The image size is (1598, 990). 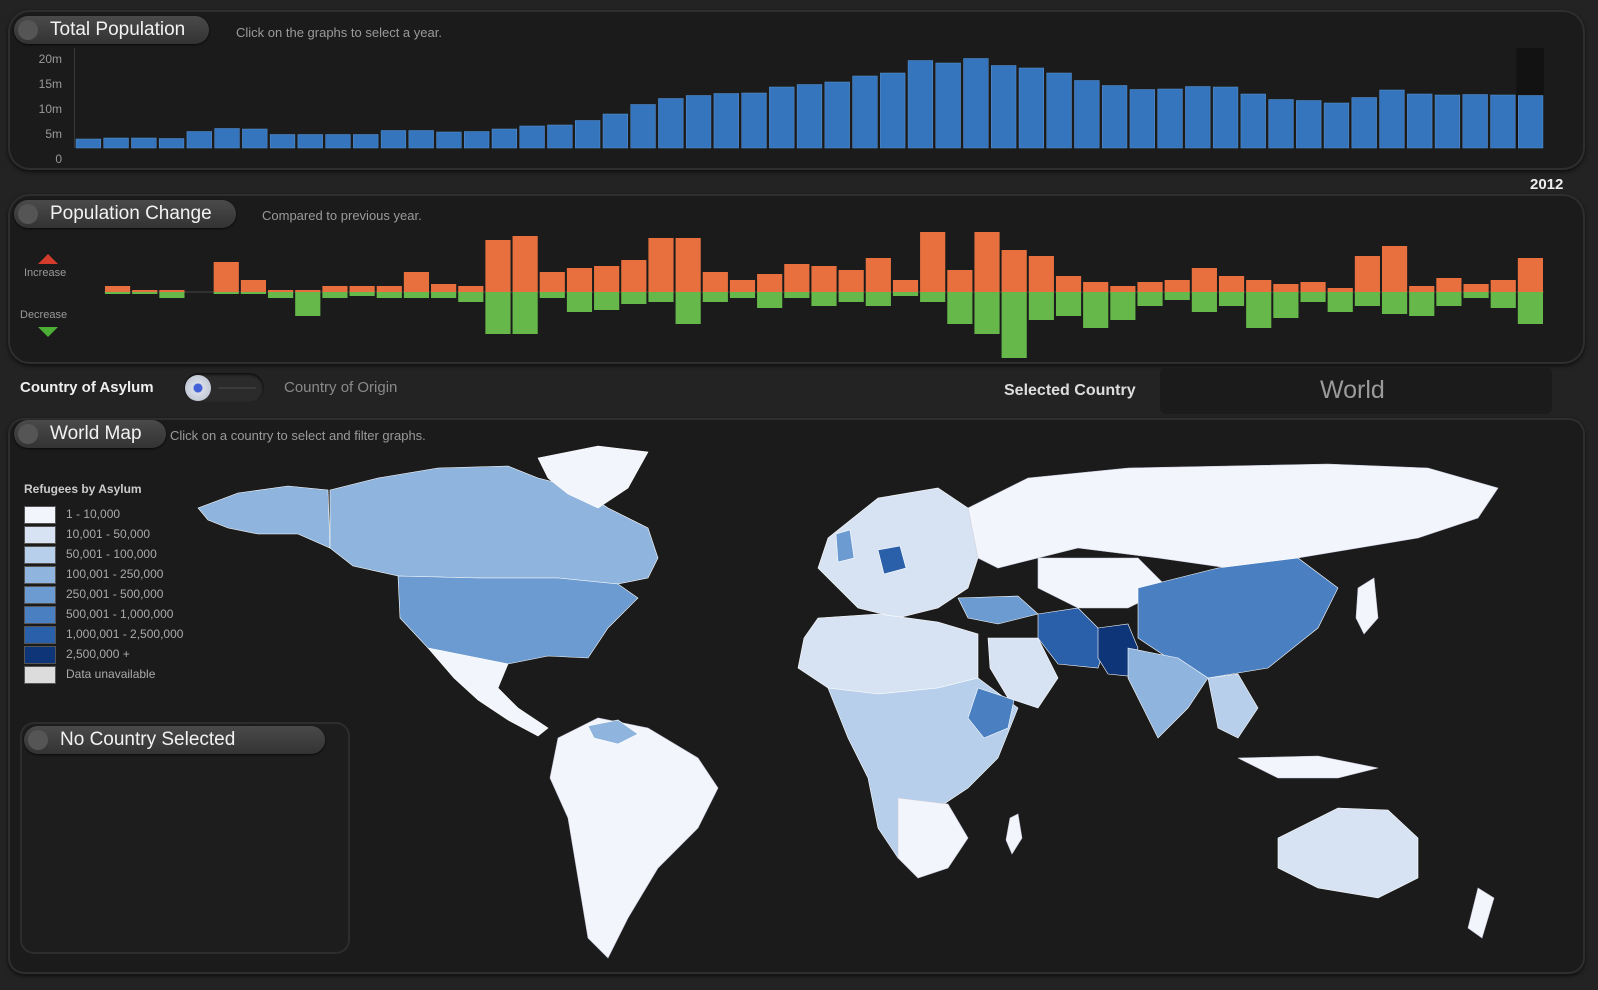 I want to click on country-alaska, so click(x=264, y=517).